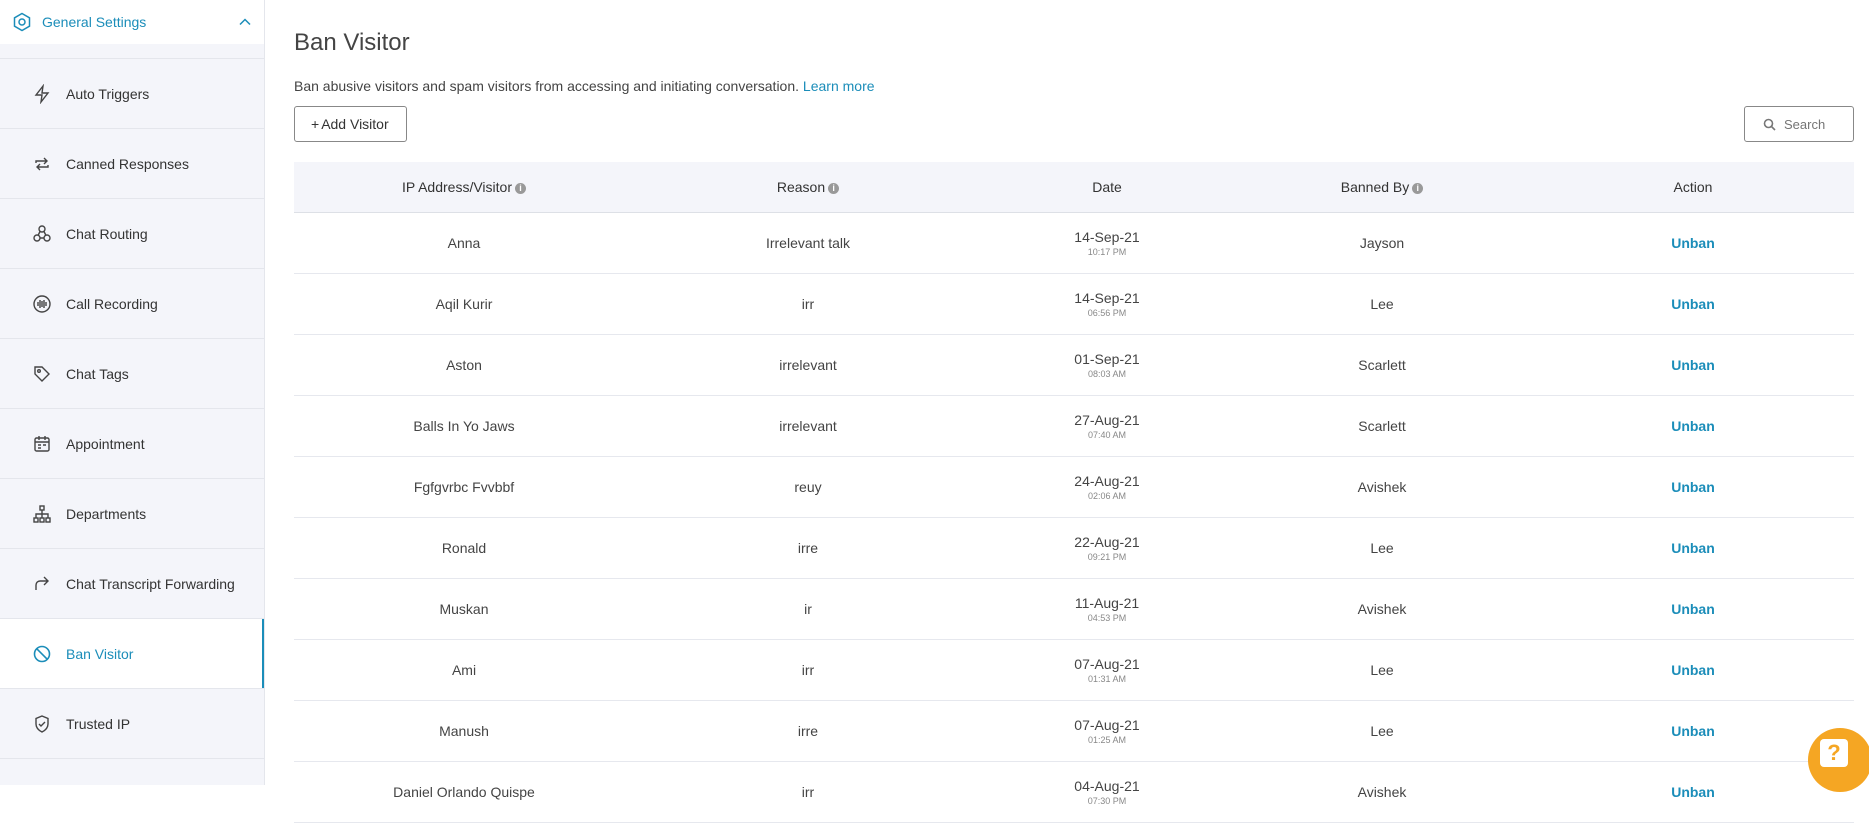 This screenshot has height=823, width=1869. I want to click on visitor-cell: Daniel Orlando Quispe, so click(464, 792).